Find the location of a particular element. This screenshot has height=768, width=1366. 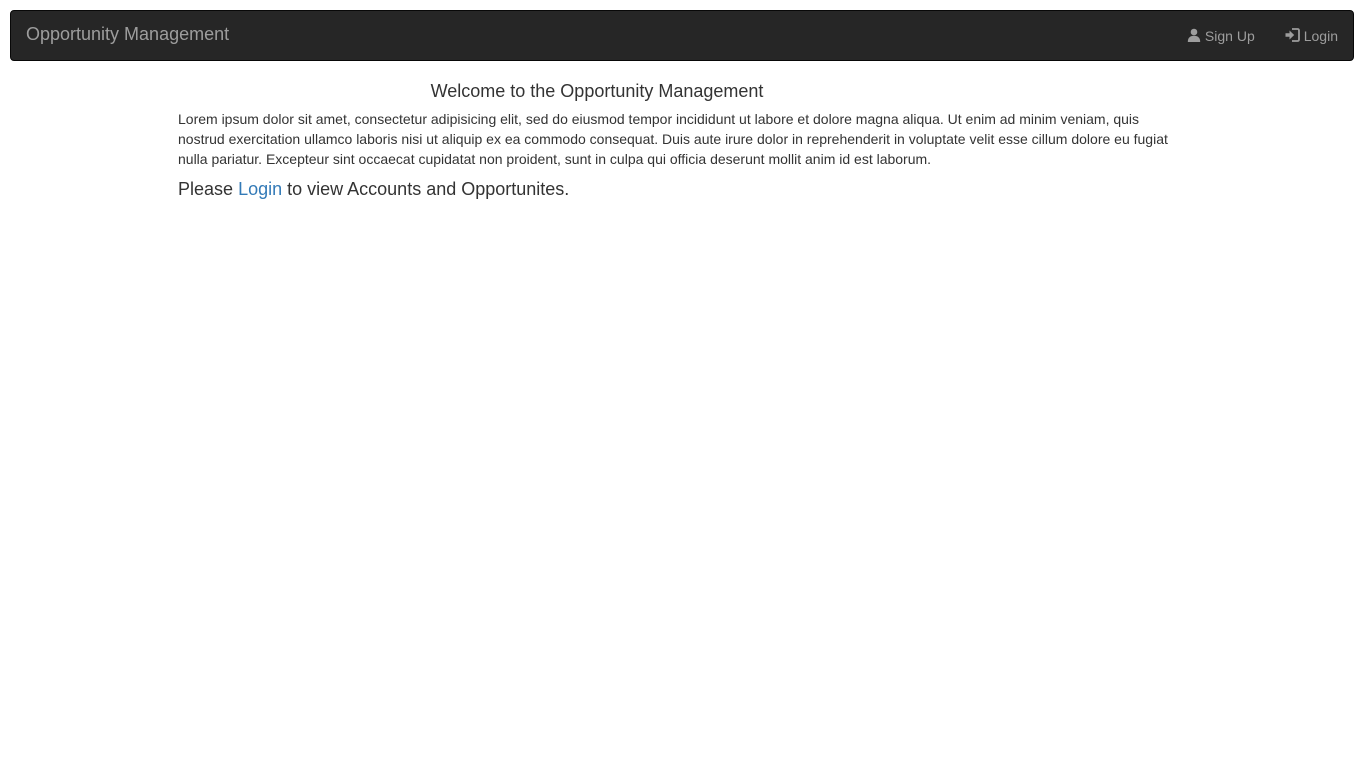

sign-up-label: Sign Up is located at coordinates (1229, 35).